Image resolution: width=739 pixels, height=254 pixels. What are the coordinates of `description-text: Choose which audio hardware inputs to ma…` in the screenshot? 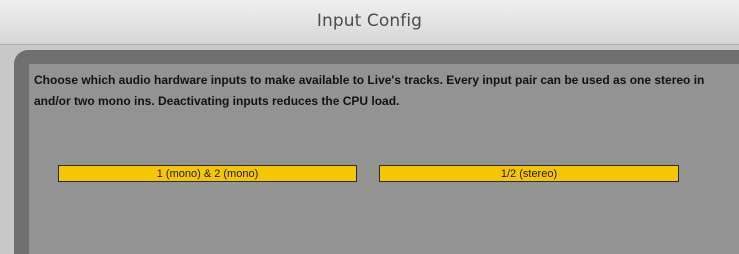 It's located at (369, 90).